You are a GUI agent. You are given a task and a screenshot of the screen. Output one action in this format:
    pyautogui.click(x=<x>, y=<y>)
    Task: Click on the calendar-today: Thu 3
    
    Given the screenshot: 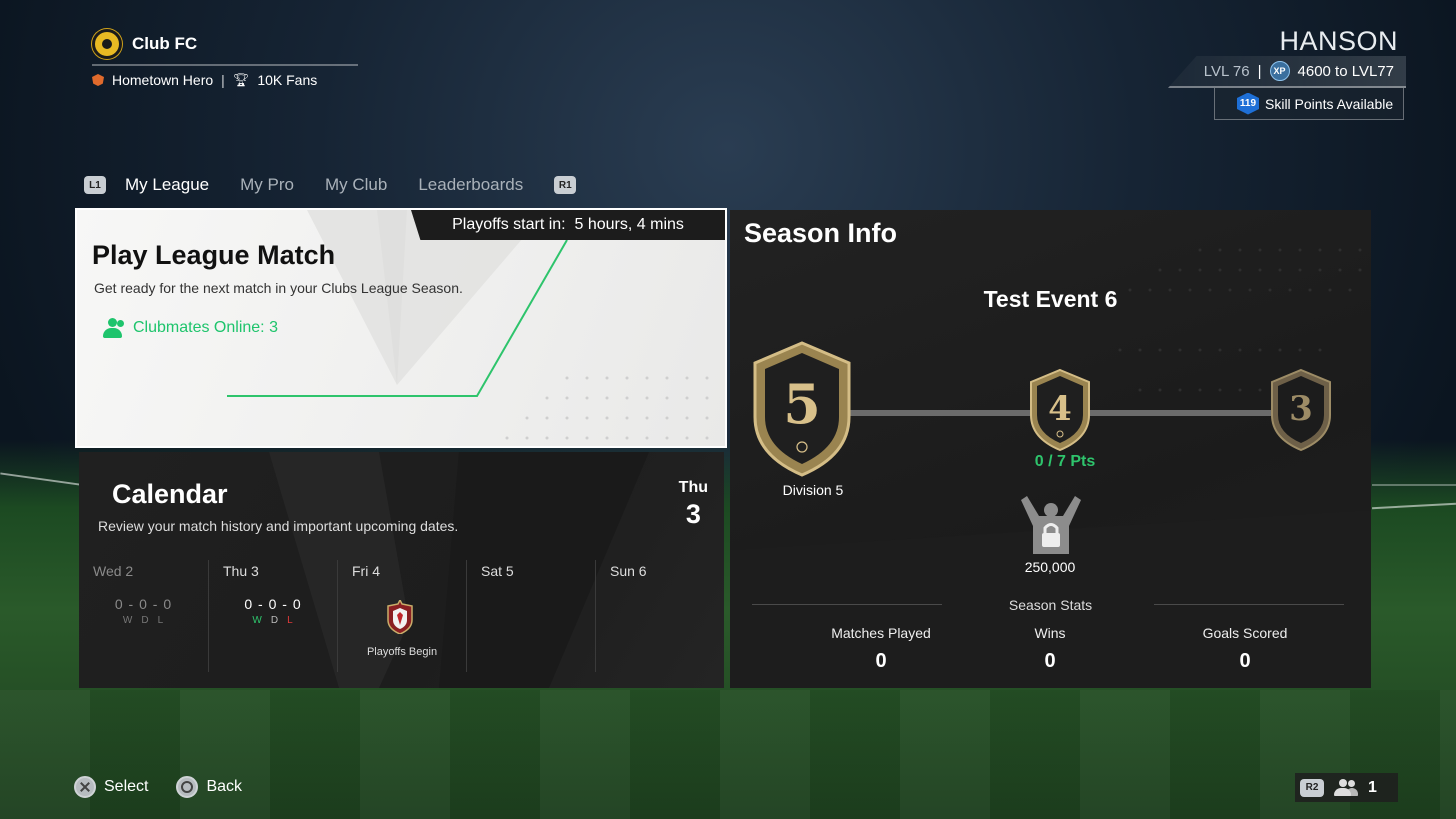 What is the action you would take?
    pyautogui.click(x=693, y=504)
    